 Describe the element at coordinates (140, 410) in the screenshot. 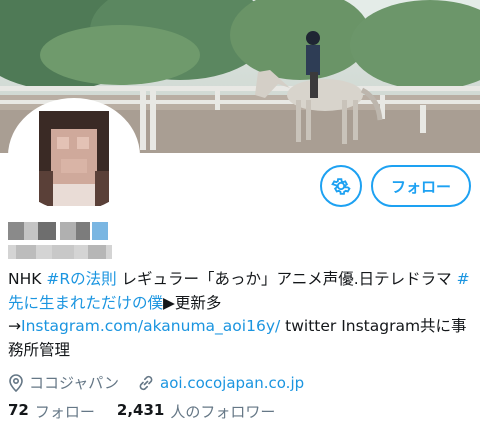

I see `followers-number: 2,431` at that location.